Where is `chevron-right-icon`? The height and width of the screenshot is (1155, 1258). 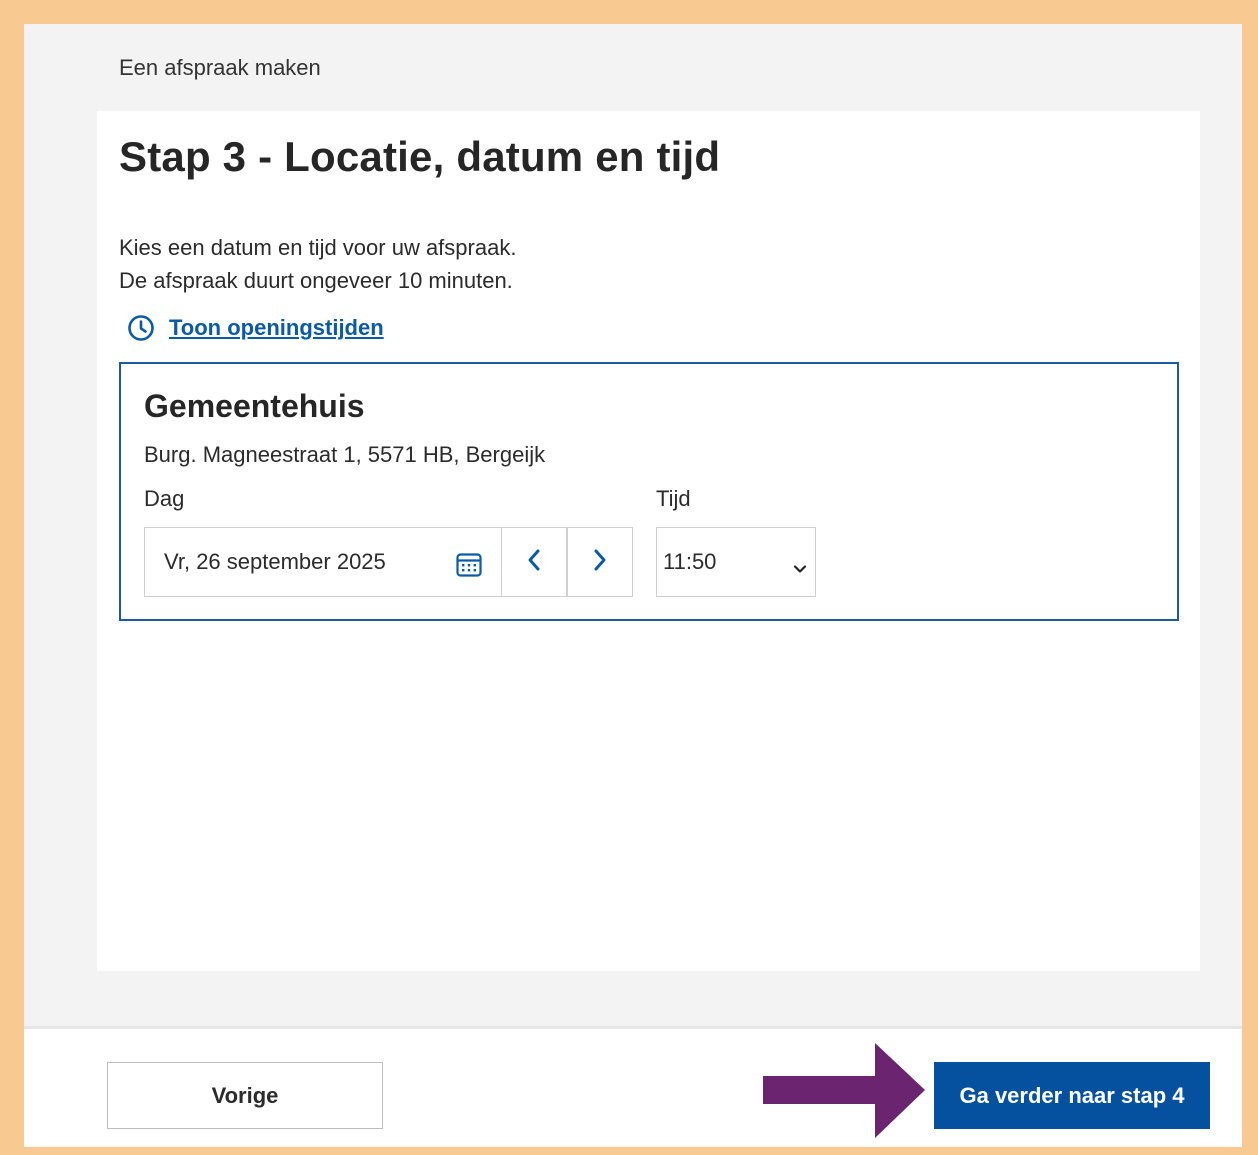 chevron-right-icon is located at coordinates (600, 562).